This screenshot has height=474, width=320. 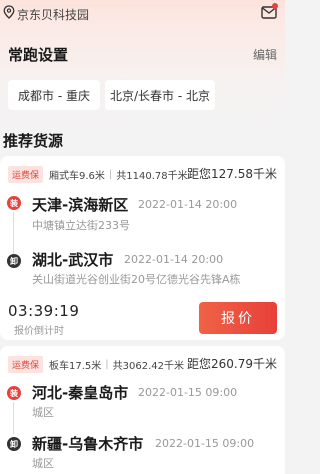 I want to click on total-distance: 共1140.78千米, so click(x=152, y=176).